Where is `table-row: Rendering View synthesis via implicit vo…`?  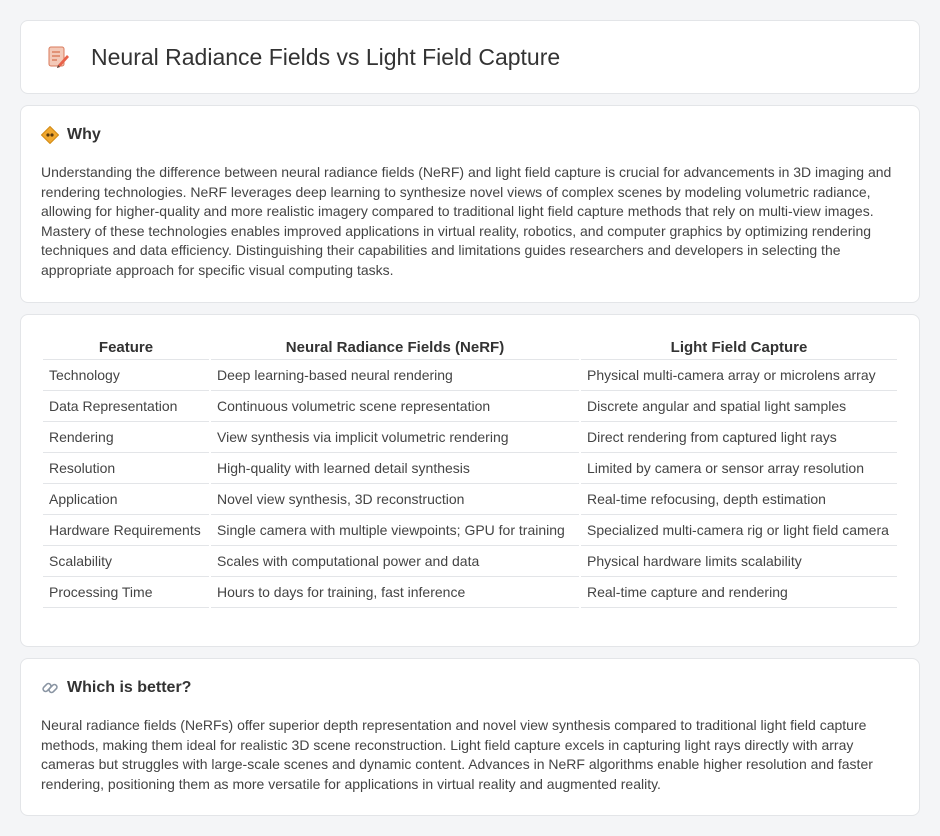
table-row: Rendering View synthesis via implicit vo… is located at coordinates (470, 437).